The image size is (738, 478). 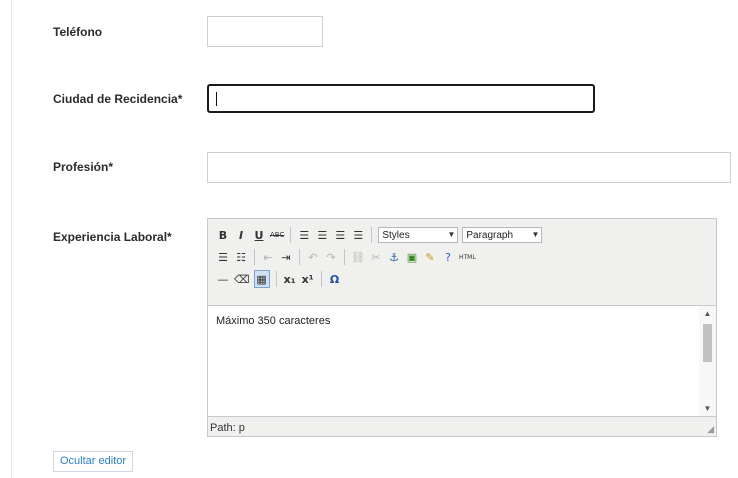 What do you see at coordinates (290, 279) in the screenshot?
I see `subscript-icon: x₁` at bounding box center [290, 279].